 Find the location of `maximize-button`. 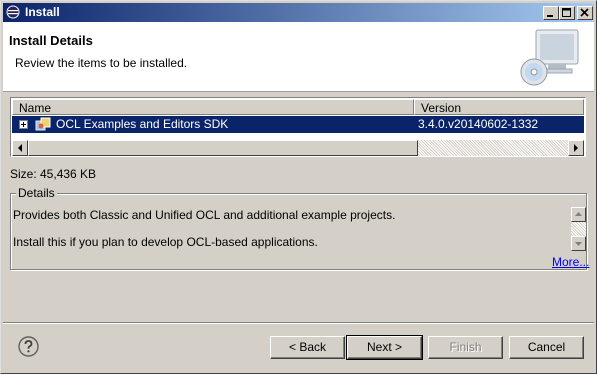

maximize-button is located at coordinates (567, 13).